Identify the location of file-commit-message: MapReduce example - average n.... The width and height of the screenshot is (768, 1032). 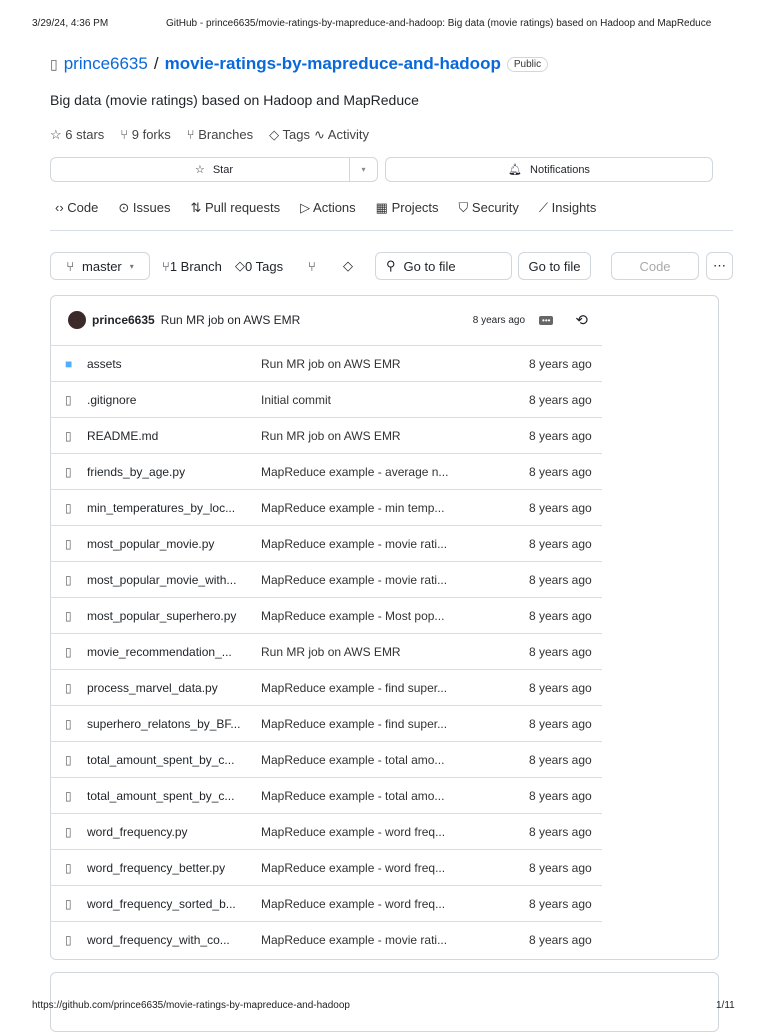
(391, 472).